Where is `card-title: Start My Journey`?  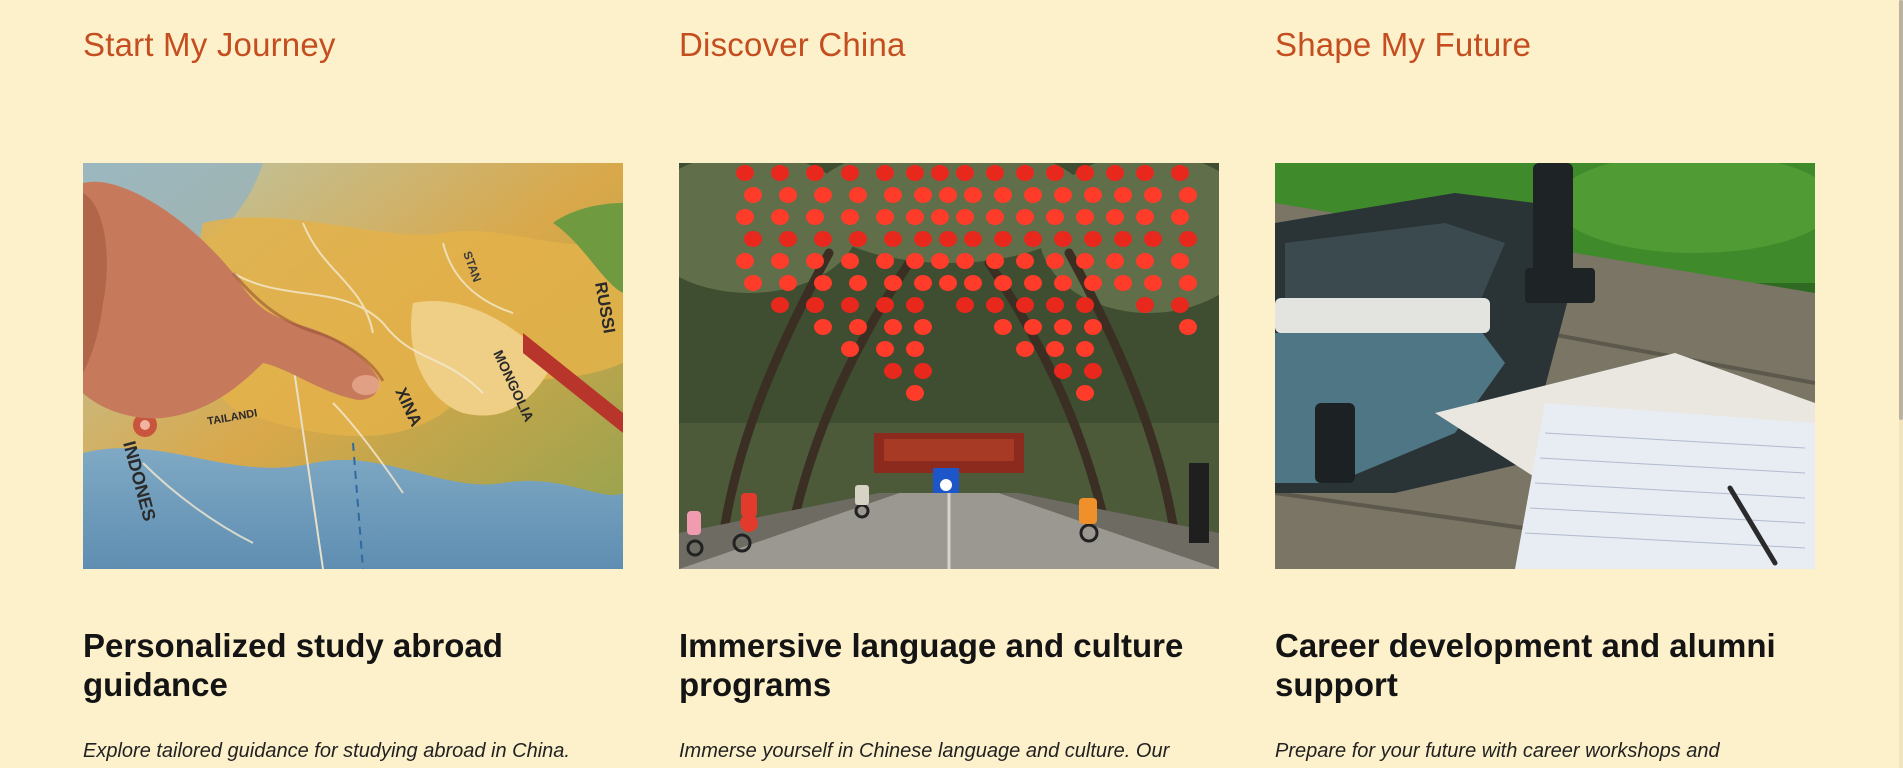
card-title: Start My Journey is located at coordinates (209, 45).